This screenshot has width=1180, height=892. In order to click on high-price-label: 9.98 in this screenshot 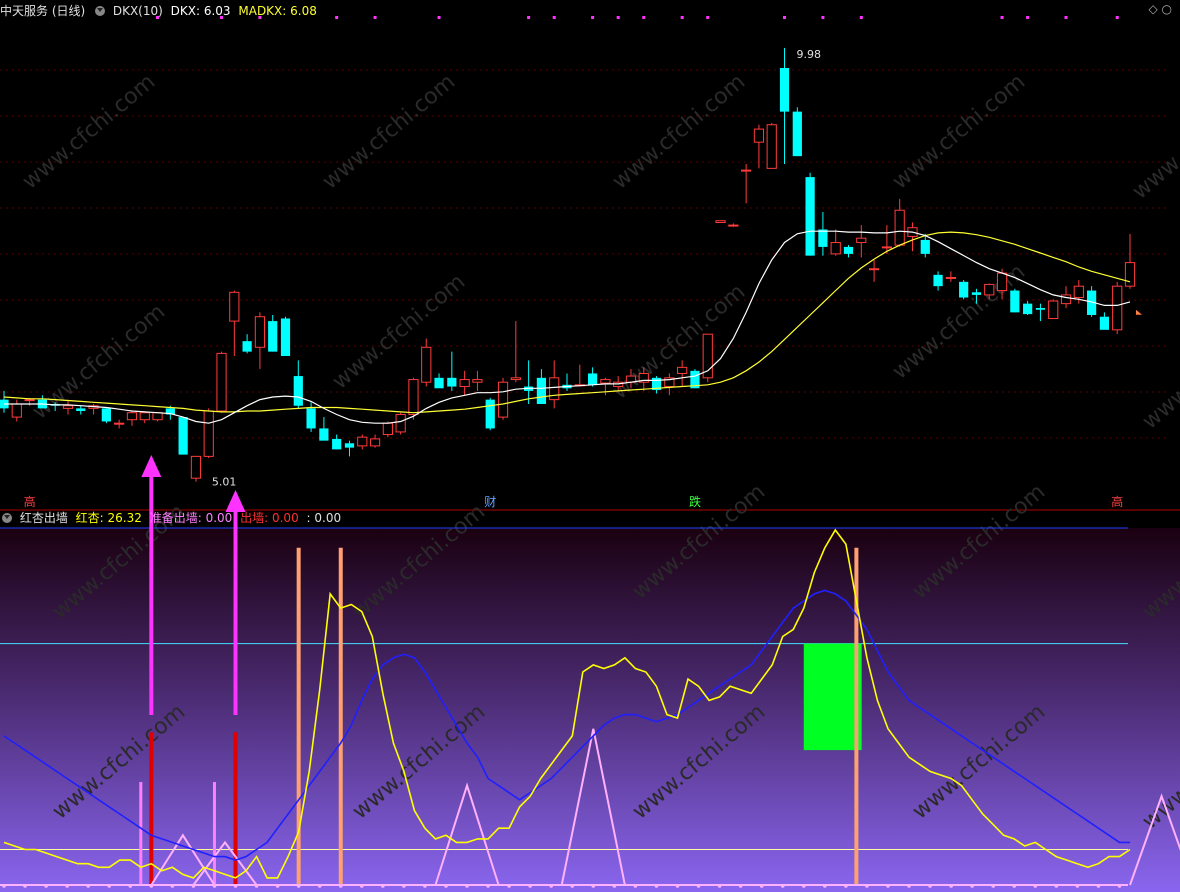, I will do `click(809, 54)`.